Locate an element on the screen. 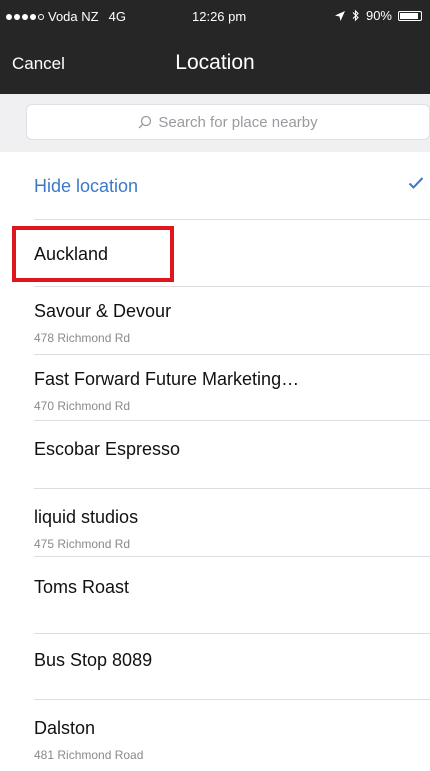 The image size is (430, 771). search-placeholder: Search for place nearby is located at coordinates (238, 122).